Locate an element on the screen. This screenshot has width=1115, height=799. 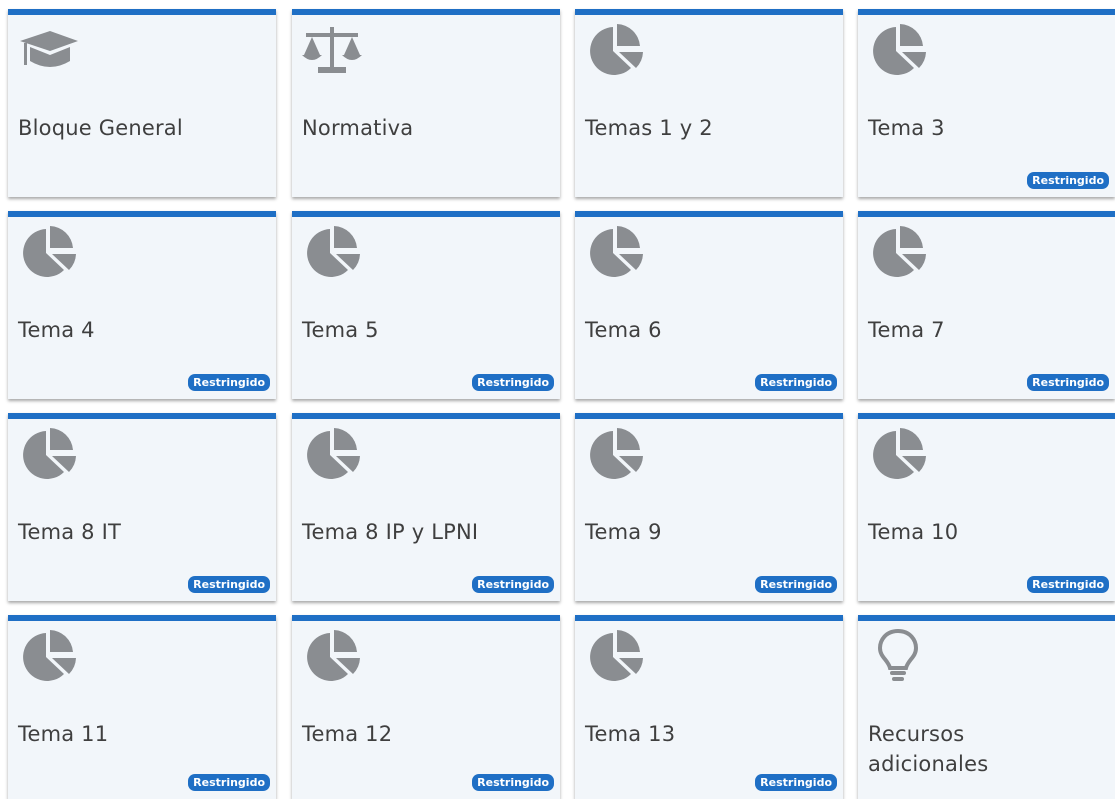
tile-label: Tema 8 IP y LPNI is located at coordinates (390, 532).